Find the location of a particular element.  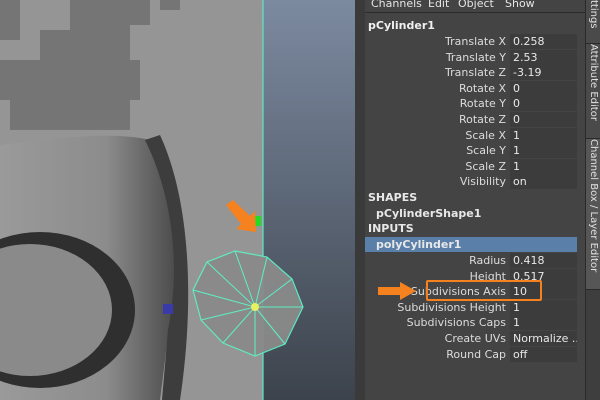

component-handle-icon is located at coordinates (168, 309).